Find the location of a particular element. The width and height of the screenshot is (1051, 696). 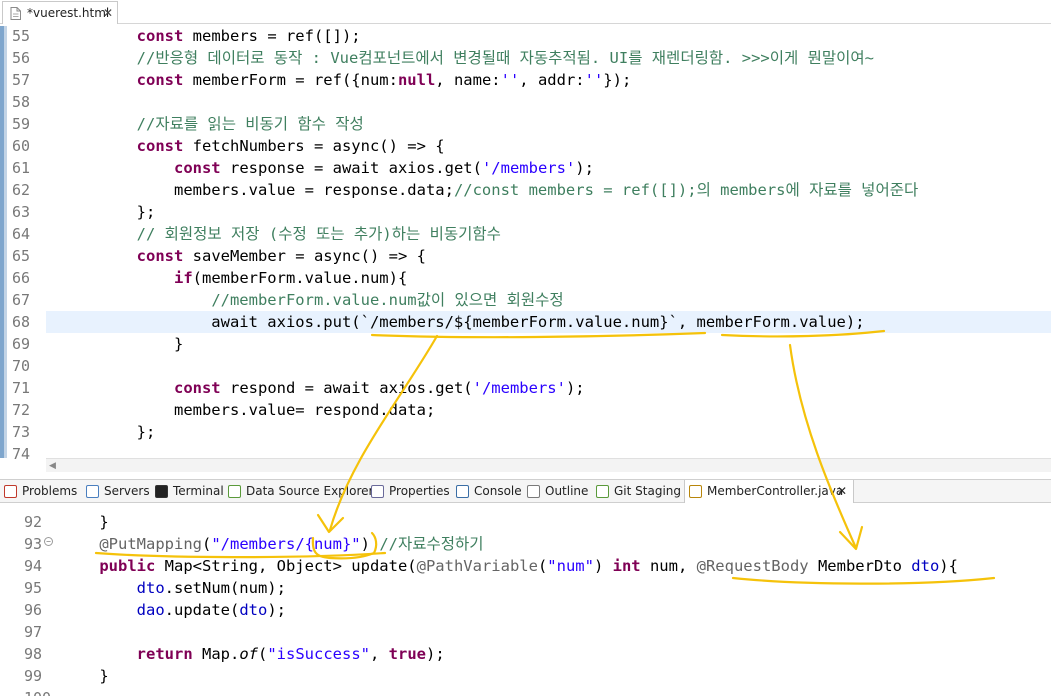

code-line: 97 is located at coordinates (525, 632).